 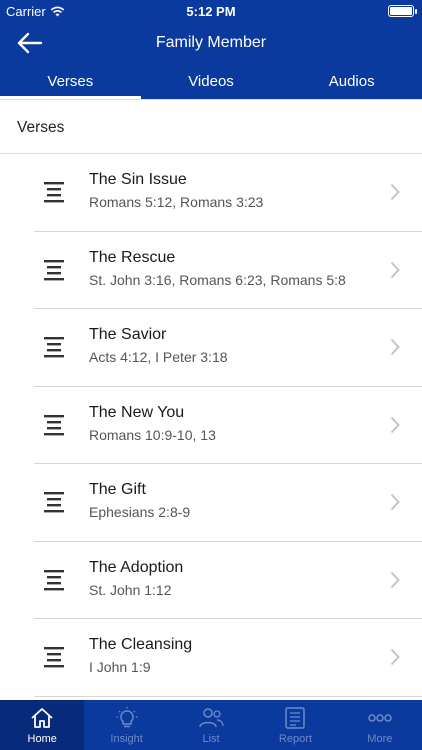 What do you see at coordinates (211, 193) in the screenshot?
I see `list-item: The Sin Issue Romans 5:12, Romans 3:23` at bounding box center [211, 193].